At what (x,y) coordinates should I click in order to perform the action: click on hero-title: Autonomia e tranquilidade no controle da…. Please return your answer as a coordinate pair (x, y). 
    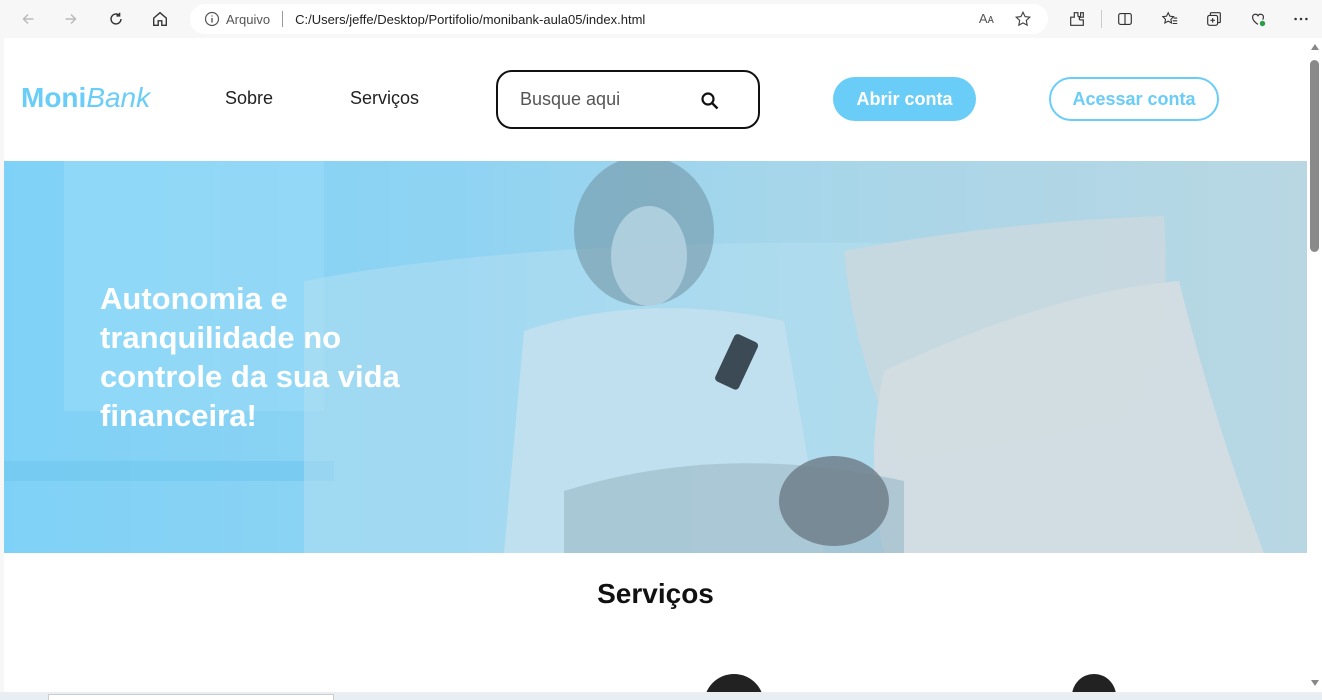
    Looking at the image, I should click on (250, 357).